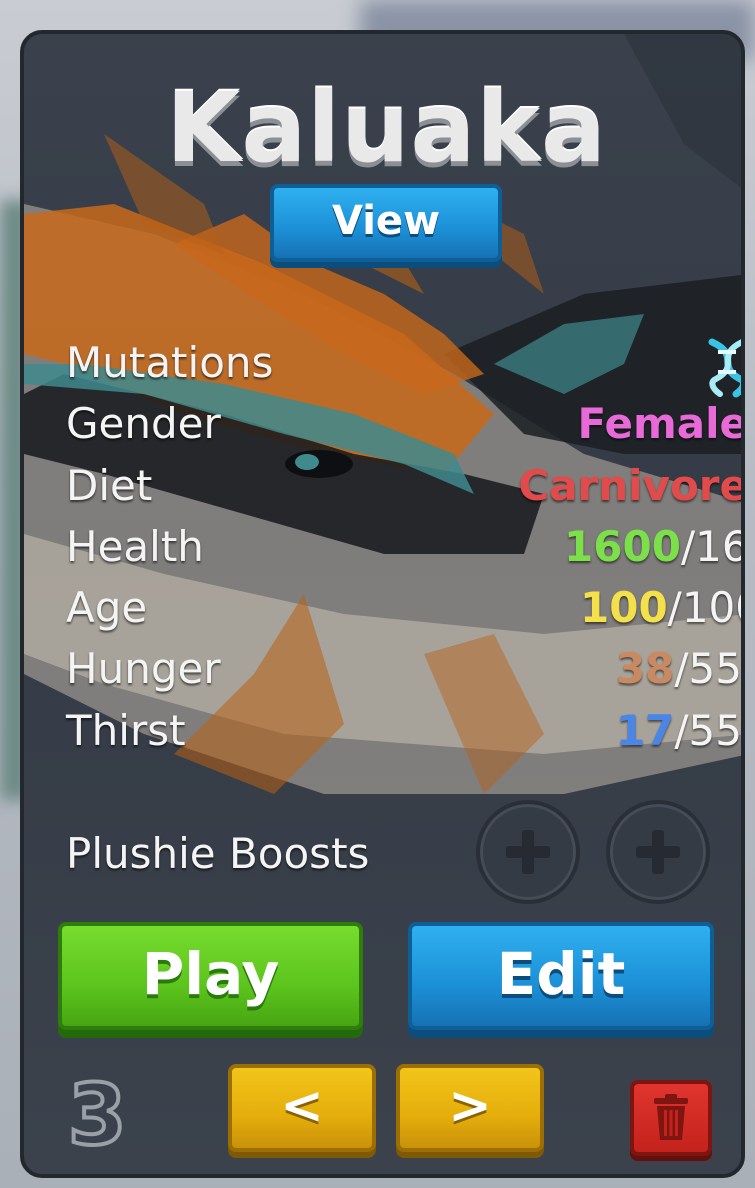 The width and height of the screenshot is (755, 1188). What do you see at coordinates (678, 730) in the screenshot?
I see `thirst-value: 17/55` at bounding box center [678, 730].